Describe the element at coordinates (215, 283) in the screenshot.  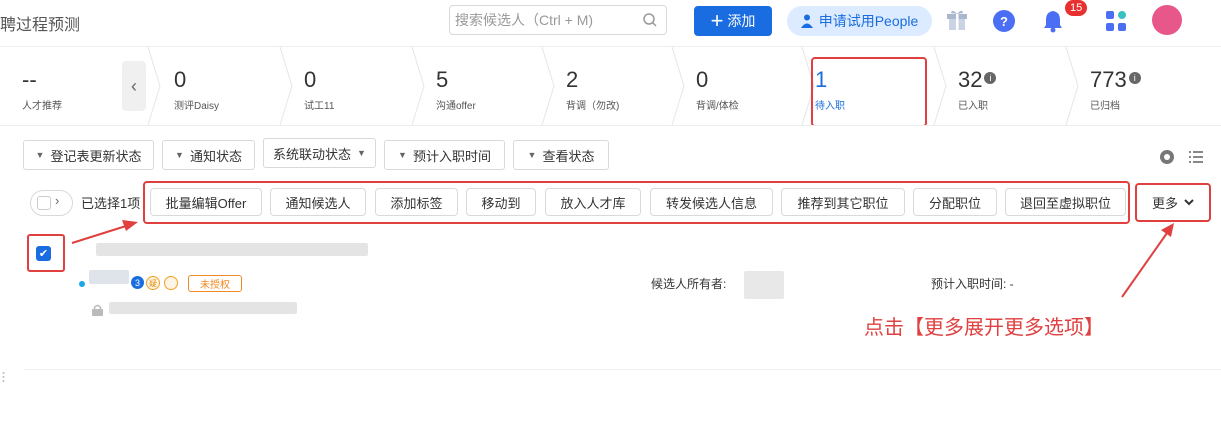
I see `unauthorized-tag: 未授权` at that location.